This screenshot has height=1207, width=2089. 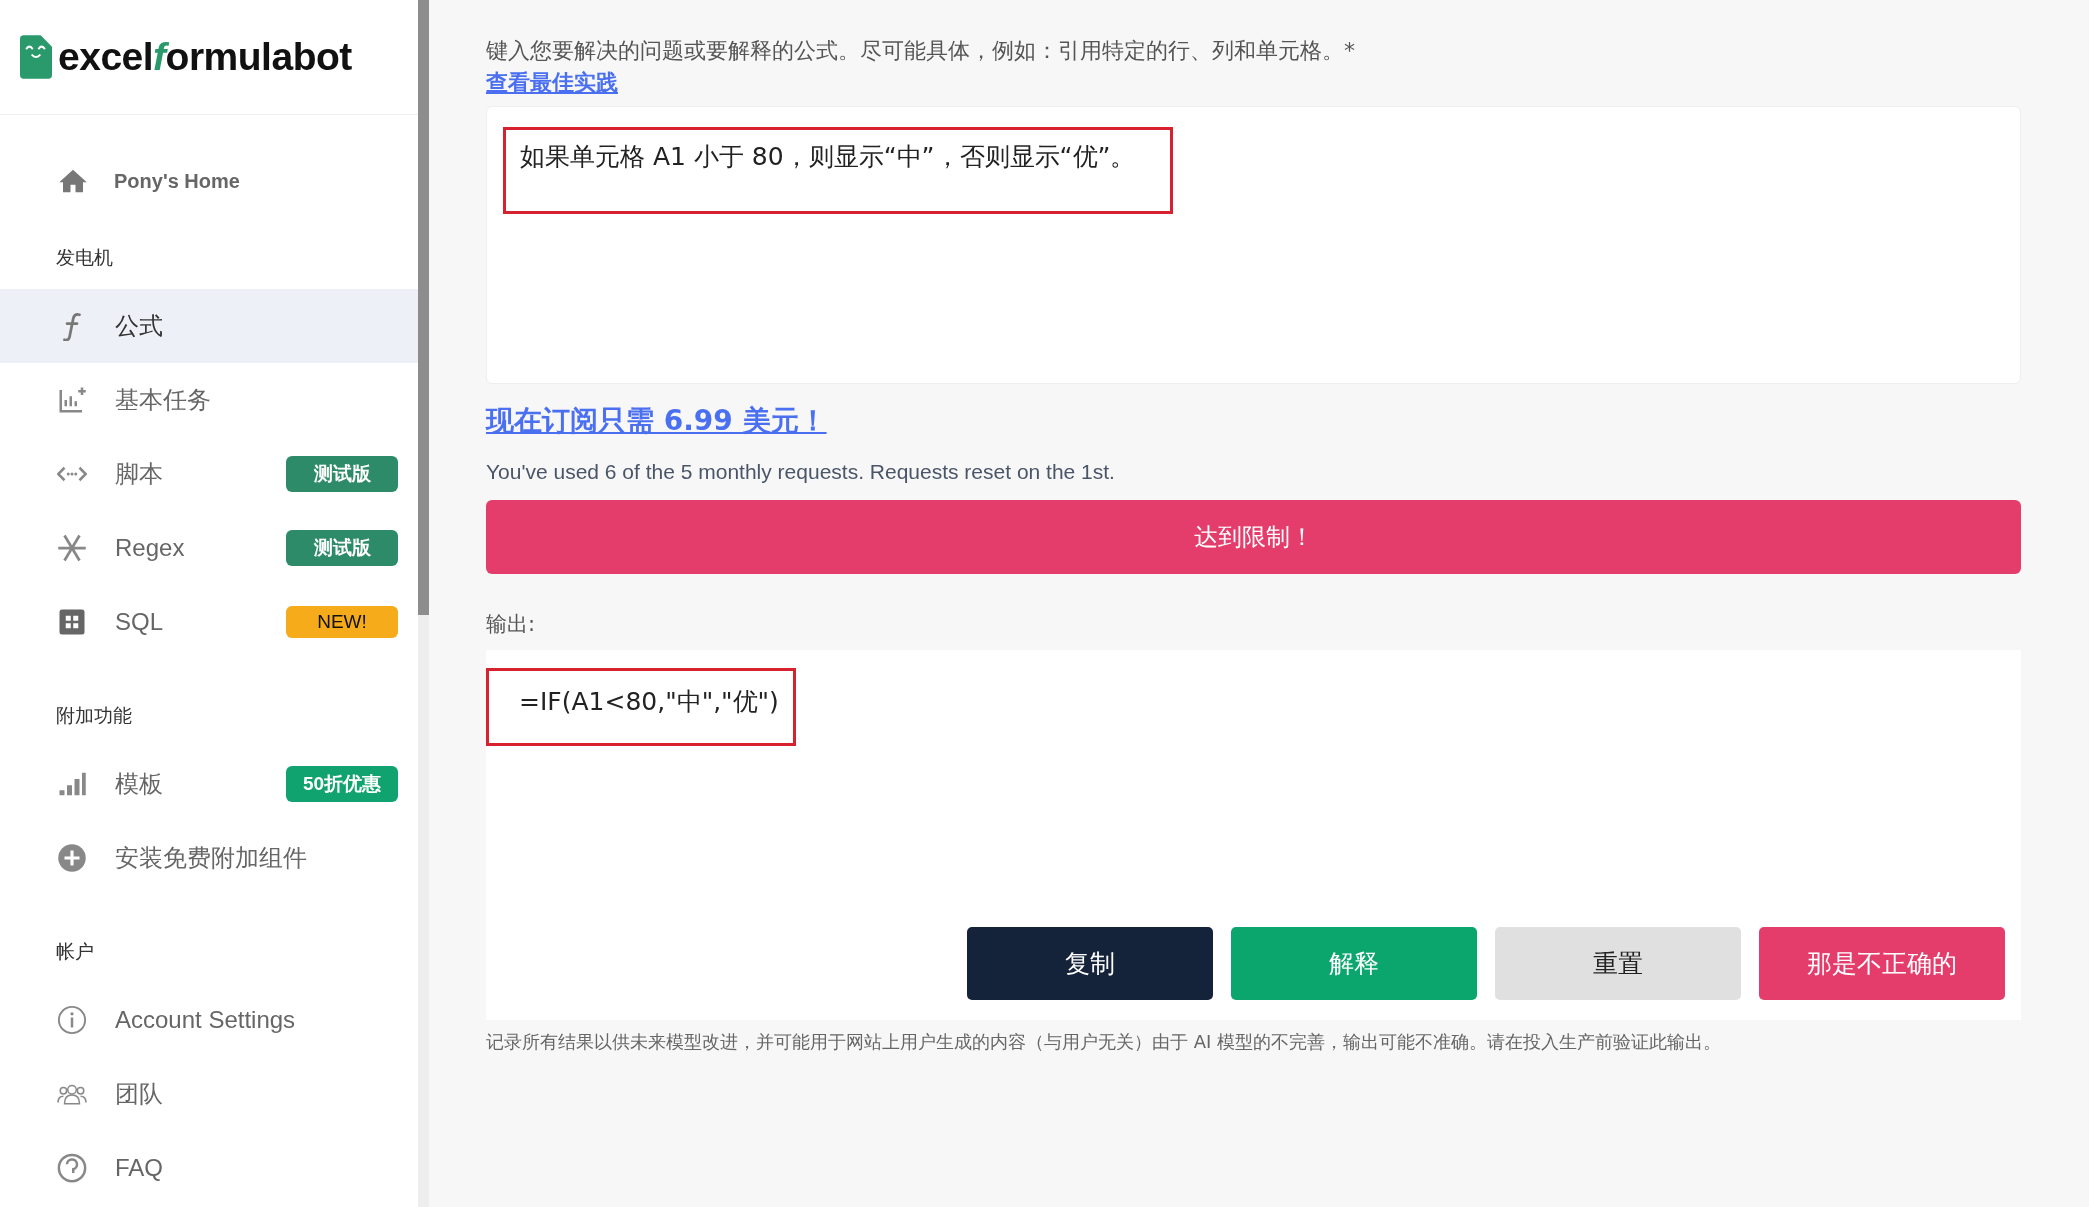 I want to click on action-button: 解释, so click(x=1354, y=963).